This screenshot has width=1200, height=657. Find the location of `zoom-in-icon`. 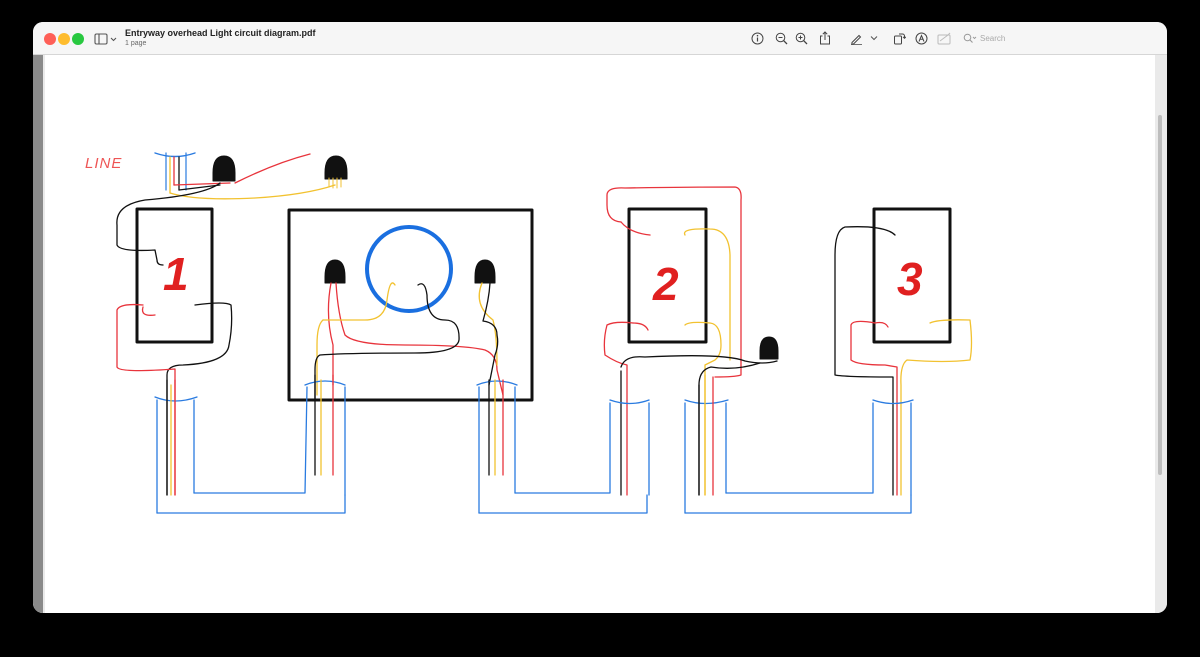

zoom-in-icon is located at coordinates (801, 38).